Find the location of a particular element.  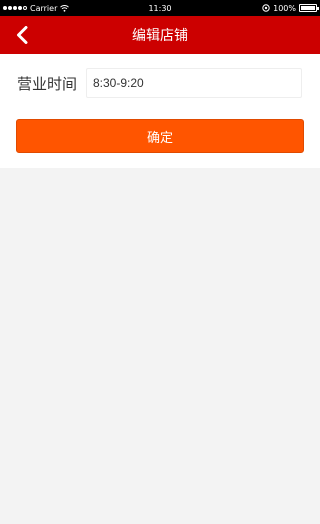

page-title: 编辑店铺 is located at coordinates (160, 36).